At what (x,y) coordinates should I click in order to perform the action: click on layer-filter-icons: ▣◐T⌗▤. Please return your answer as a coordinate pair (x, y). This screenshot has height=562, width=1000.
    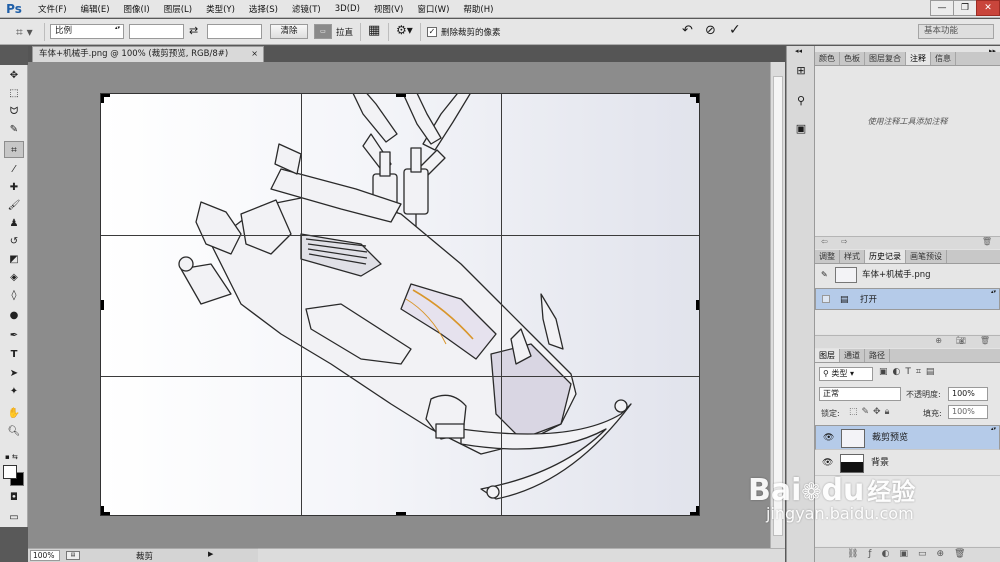
    Looking at the image, I should click on (909, 372).